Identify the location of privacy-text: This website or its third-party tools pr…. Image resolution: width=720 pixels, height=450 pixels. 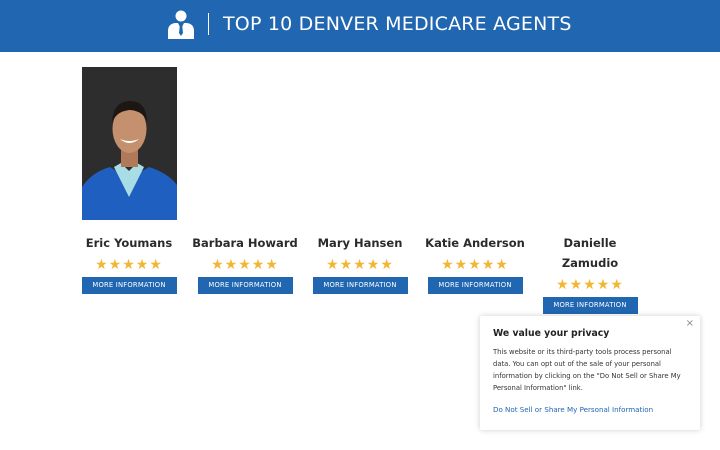
(587, 370).